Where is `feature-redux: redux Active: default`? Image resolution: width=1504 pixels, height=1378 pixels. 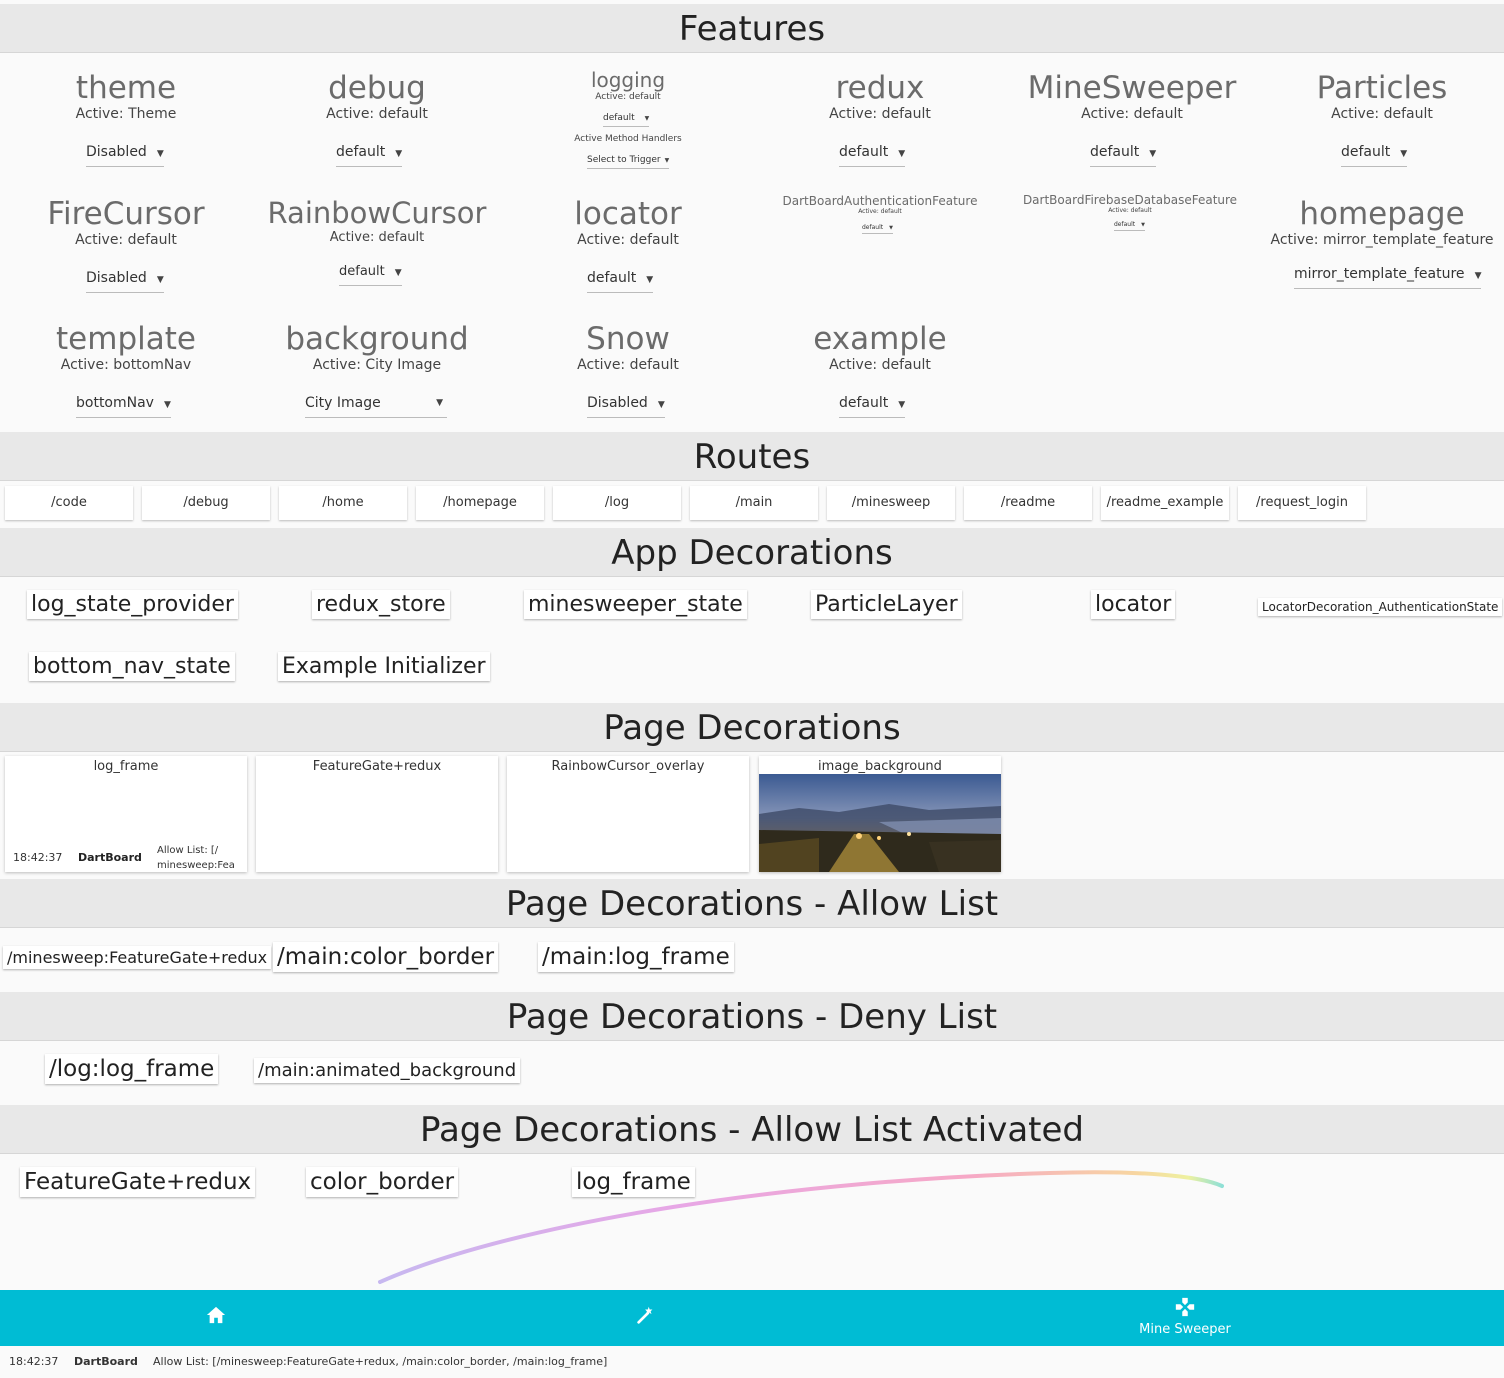 feature-redux: redux Active: default is located at coordinates (880, 96).